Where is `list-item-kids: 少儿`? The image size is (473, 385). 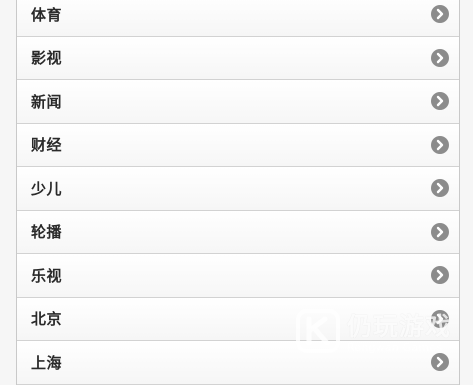 list-item-kids: 少儿 is located at coordinates (238, 189).